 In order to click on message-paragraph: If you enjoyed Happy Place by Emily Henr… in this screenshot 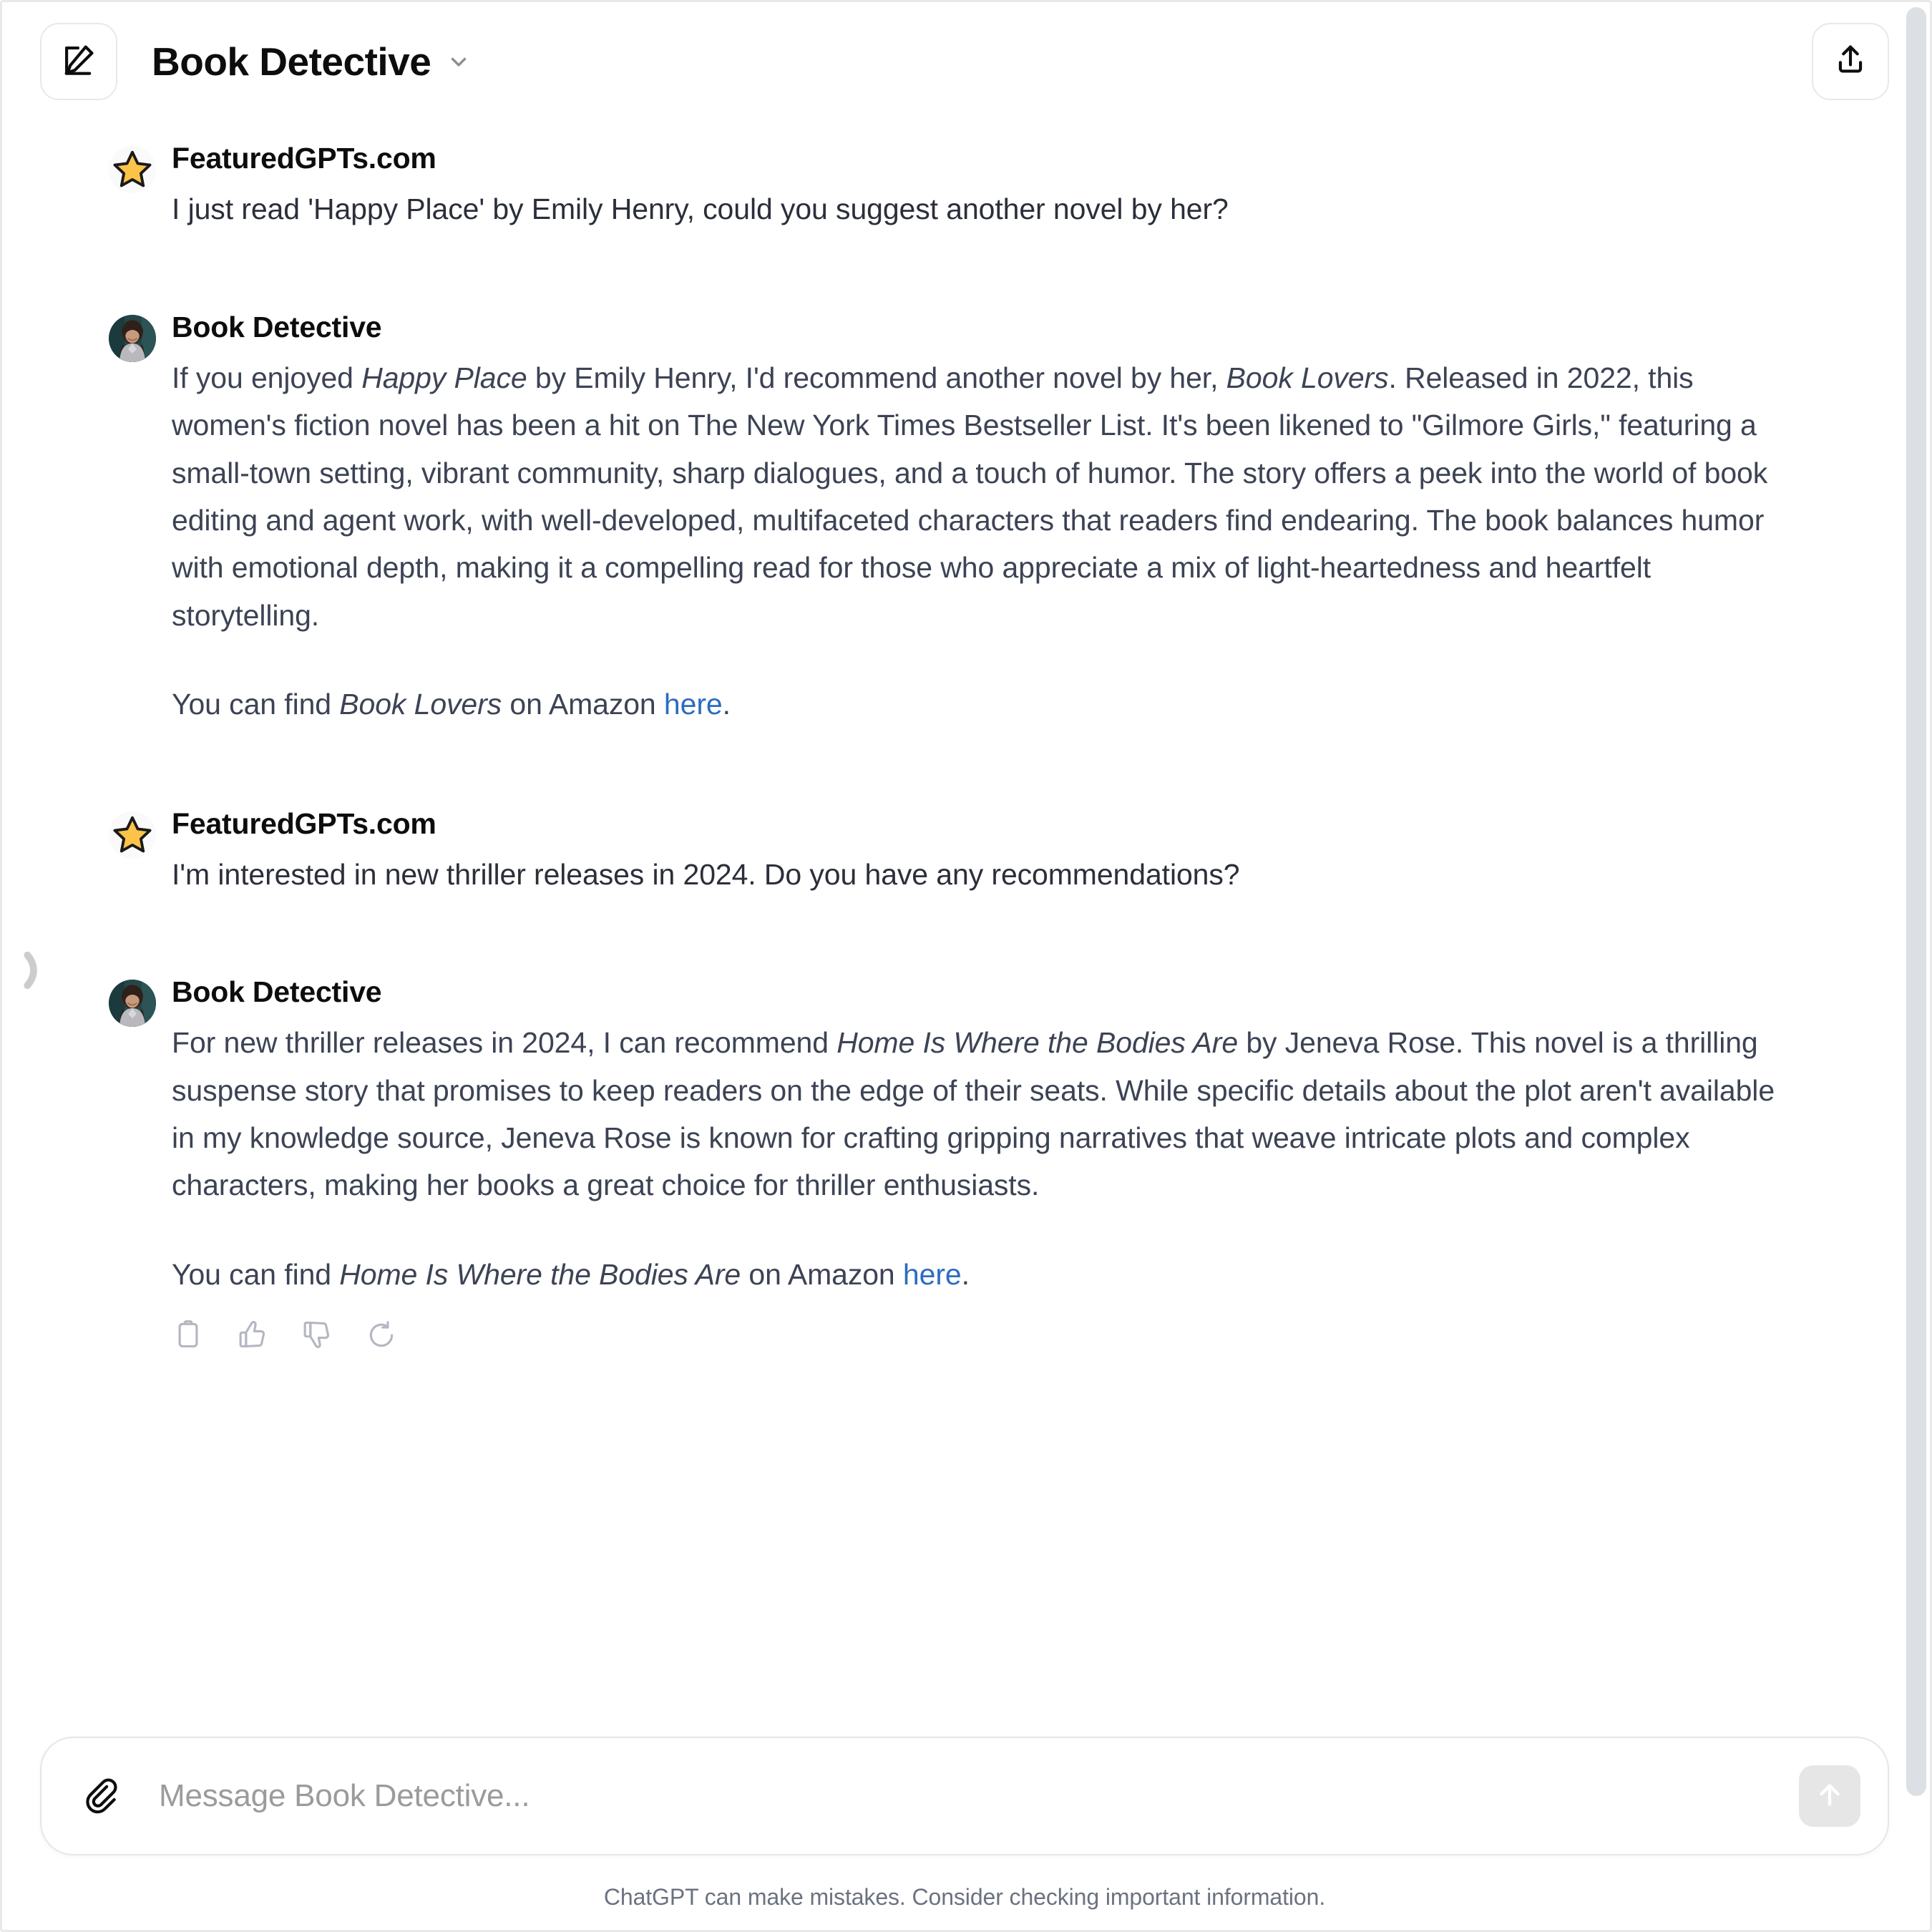, I will do `click(984, 496)`.